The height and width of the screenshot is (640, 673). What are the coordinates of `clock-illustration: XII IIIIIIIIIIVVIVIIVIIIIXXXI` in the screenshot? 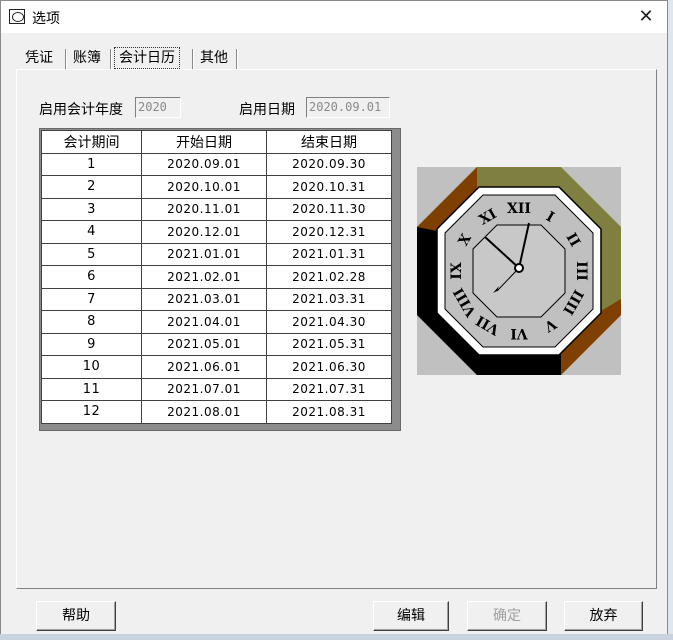 It's located at (519, 271).